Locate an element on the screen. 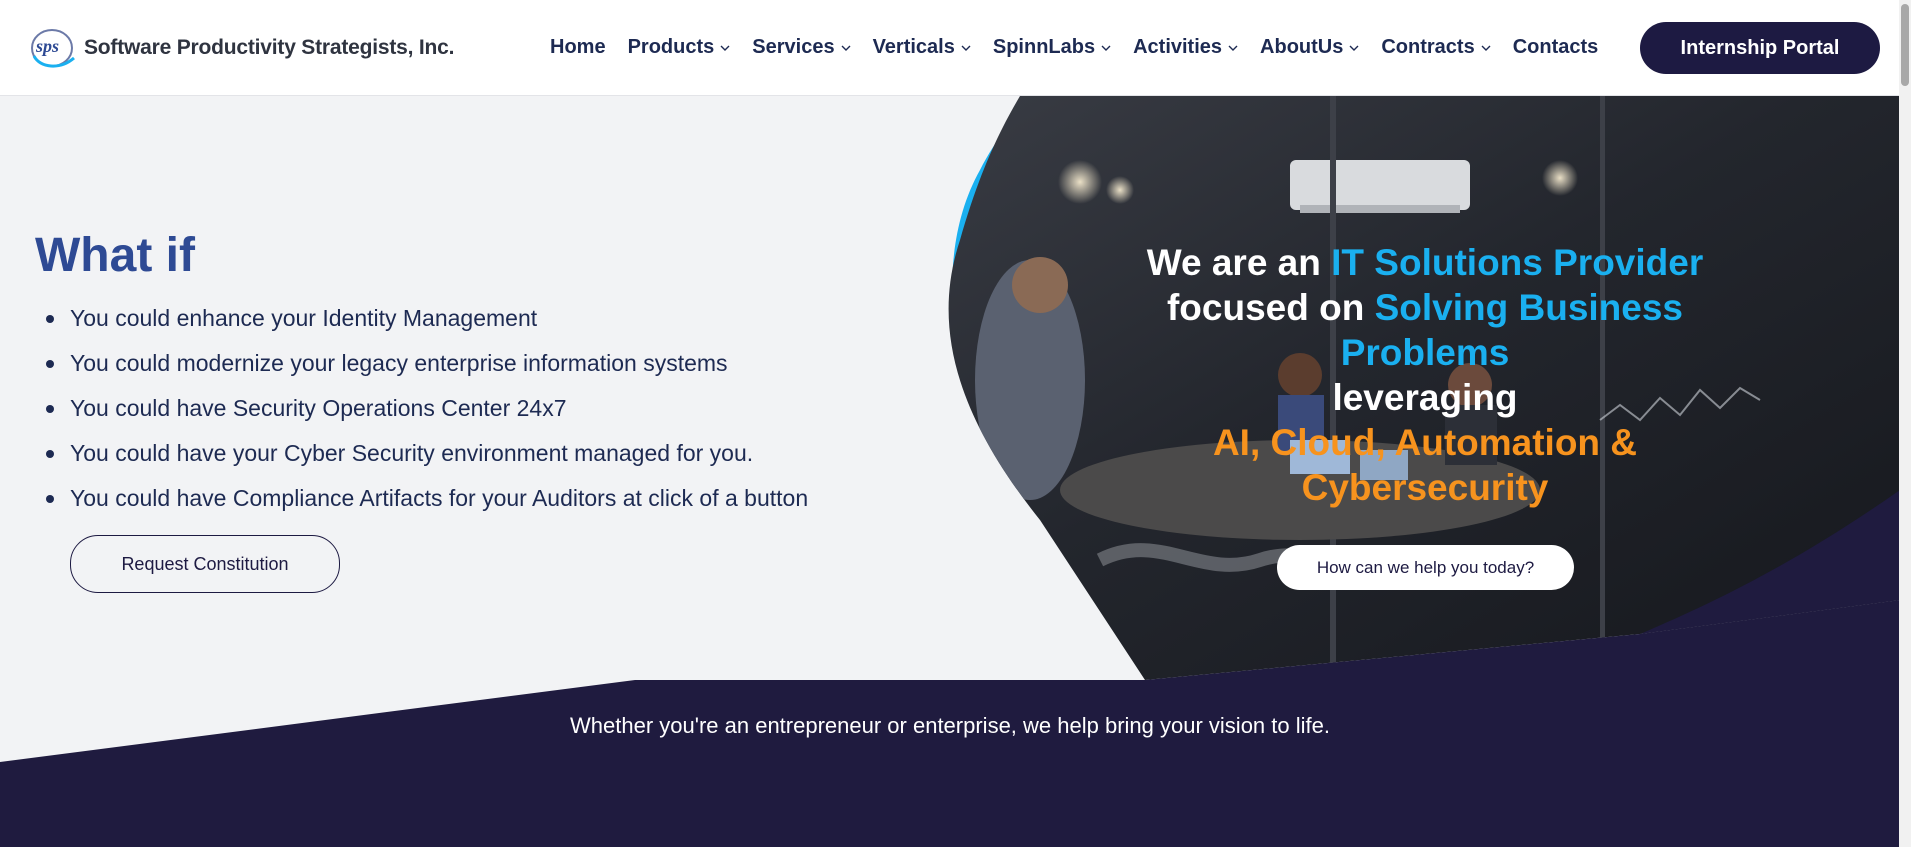 The image size is (1911, 847). hero-line-2: focused on Solving Business Problems is located at coordinates (1425, 330).